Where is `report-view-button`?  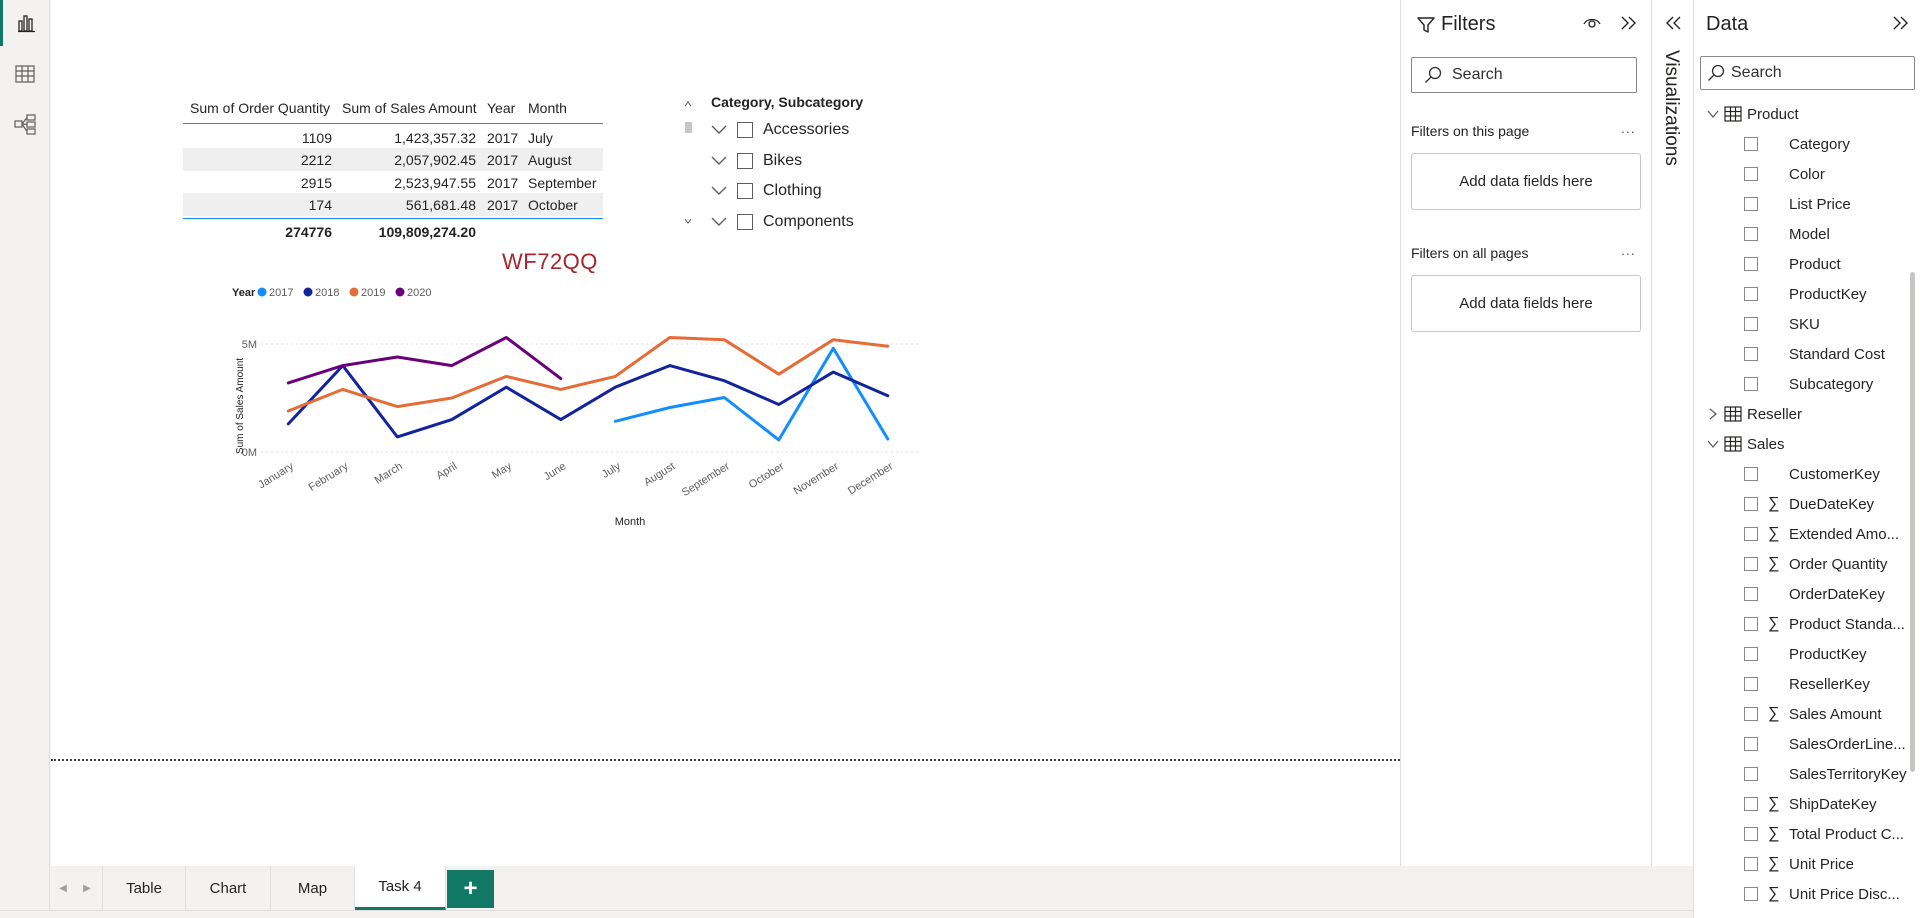 report-view-button is located at coordinates (25, 23).